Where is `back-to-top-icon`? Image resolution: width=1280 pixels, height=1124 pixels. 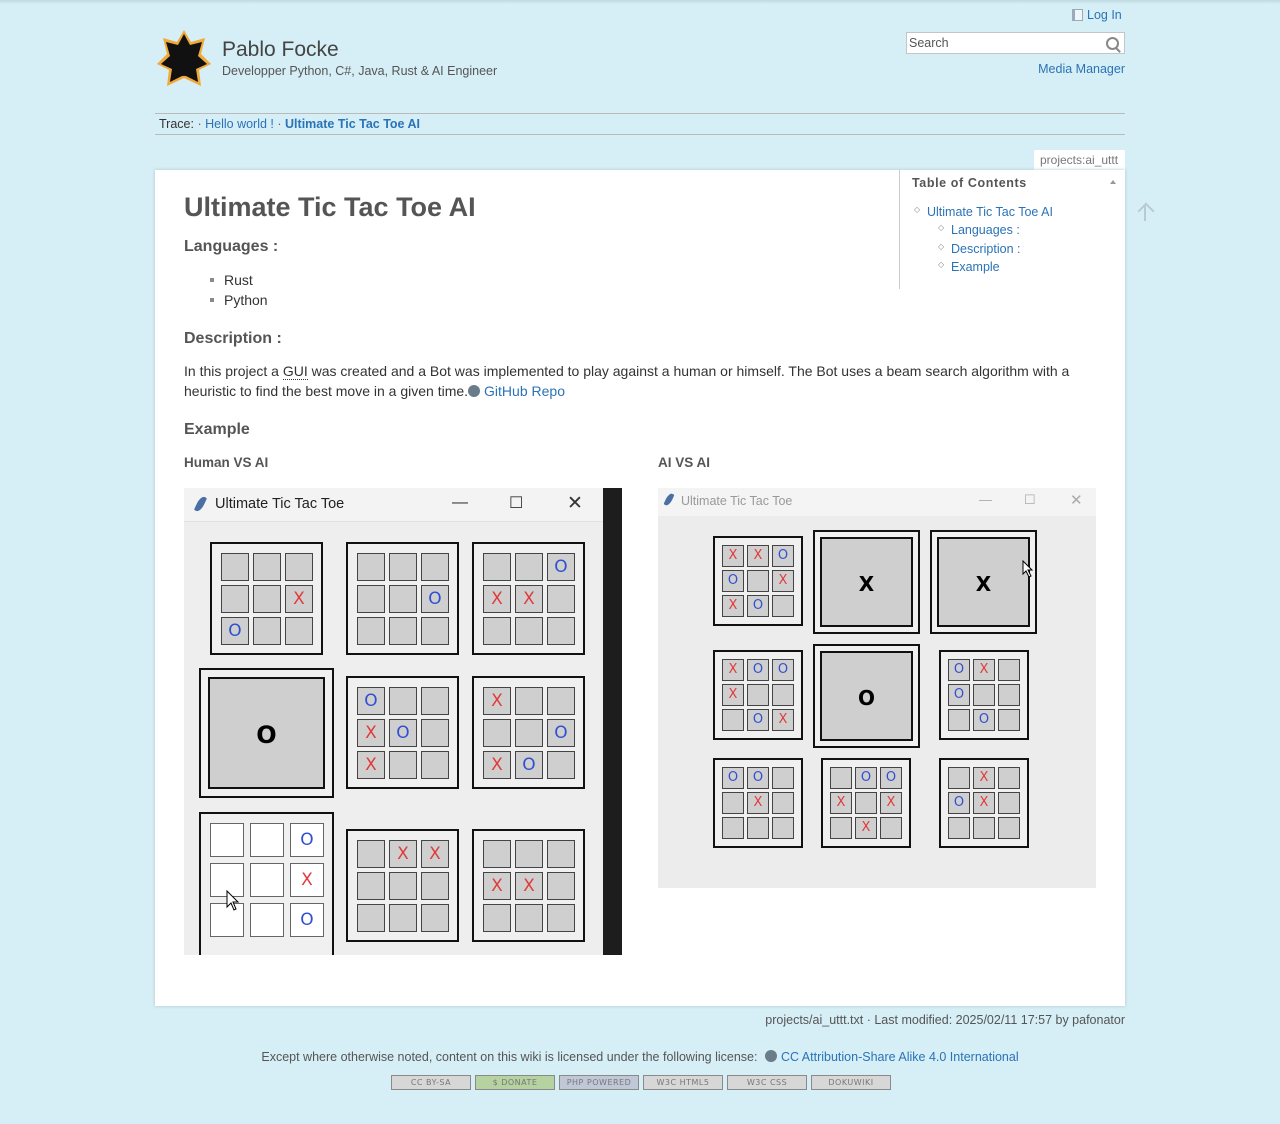 back-to-top-icon is located at coordinates (1145, 212).